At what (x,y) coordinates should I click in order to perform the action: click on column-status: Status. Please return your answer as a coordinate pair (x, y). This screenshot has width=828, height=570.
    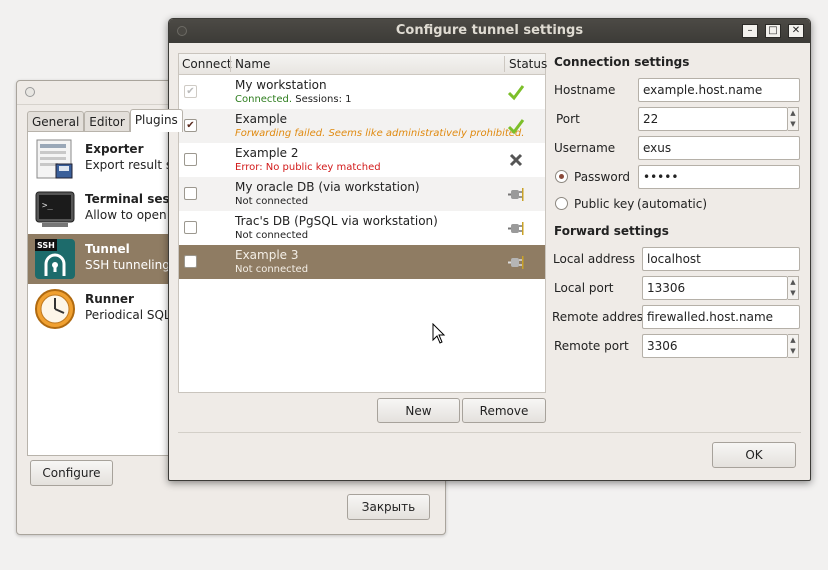
    Looking at the image, I should click on (528, 64).